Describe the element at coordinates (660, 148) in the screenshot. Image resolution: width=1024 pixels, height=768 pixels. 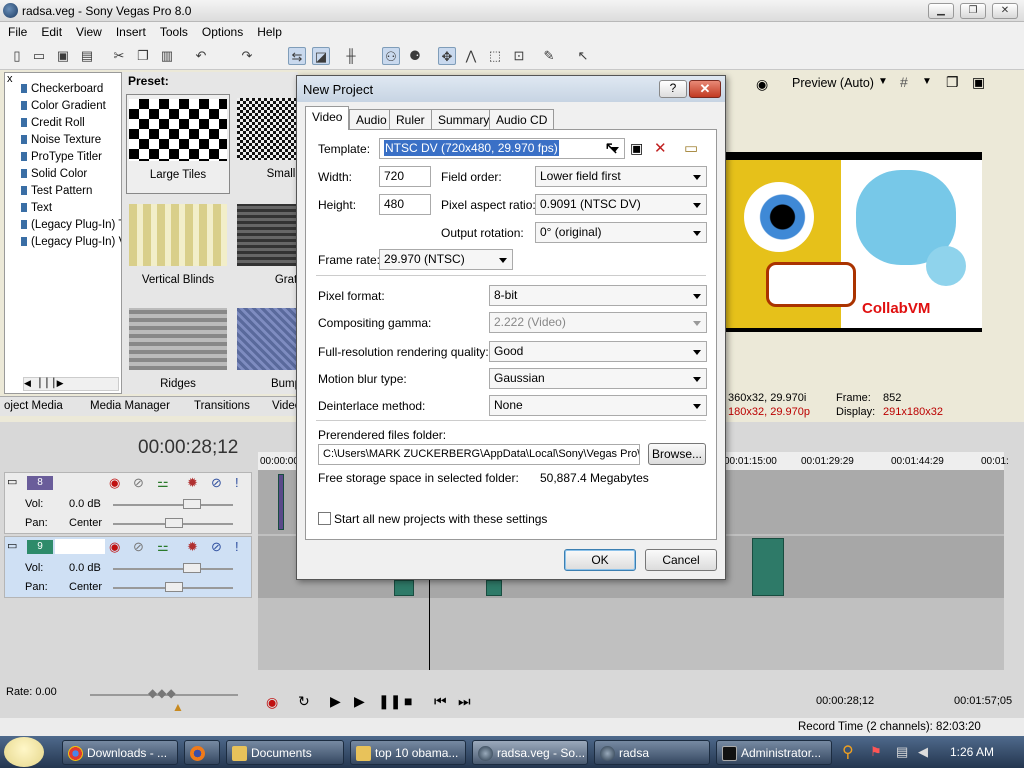
I see `delete-template-icon: ✕` at that location.